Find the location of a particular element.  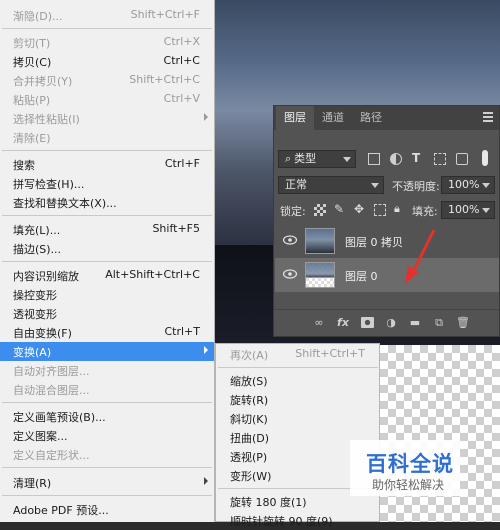

menu-item-copy: 拷贝(C) Ctrl+C is located at coordinates (107, 61).